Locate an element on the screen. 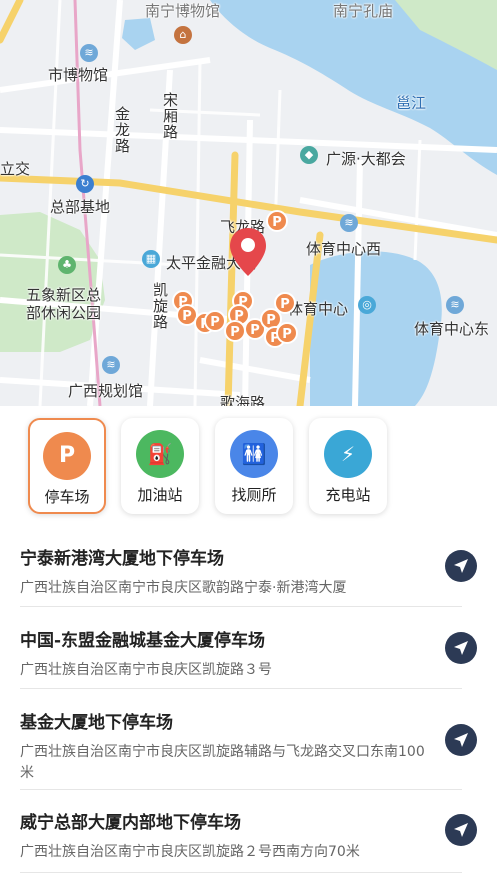  result-address: 广西壮族自治区南宁市良庆区凯旋路辅路与飞龙路交叉口东南100米 is located at coordinates (222, 762).